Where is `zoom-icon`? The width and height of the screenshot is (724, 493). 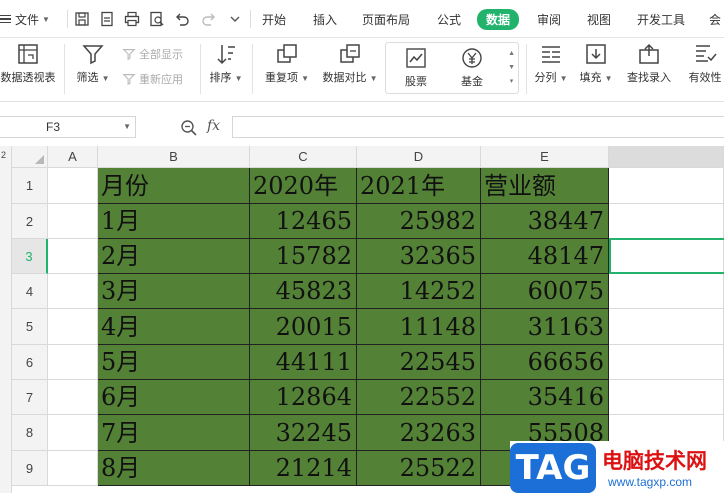 zoom-icon is located at coordinates (189, 128).